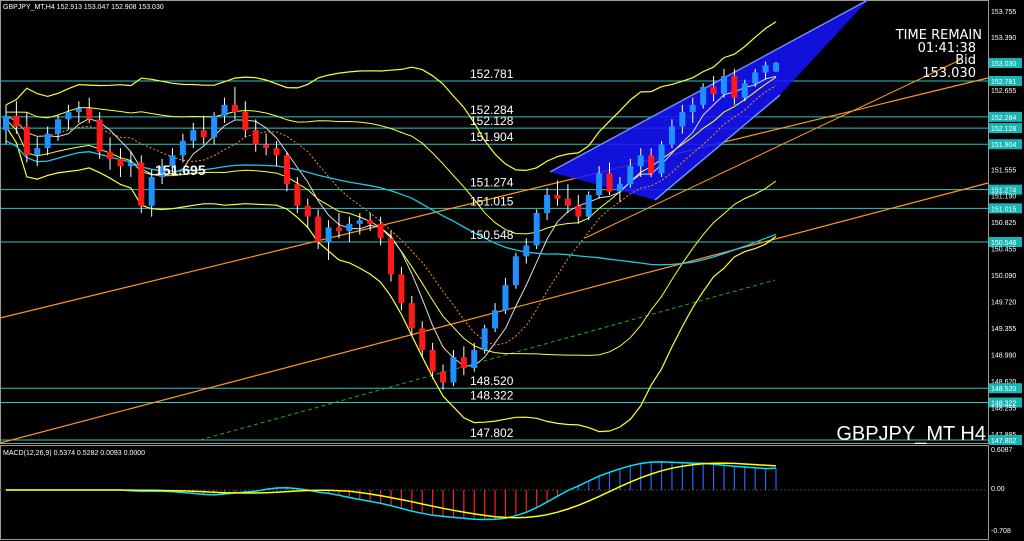 The image size is (1024, 541). I want to click on level-value-label: 151.904, so click(492, 137).